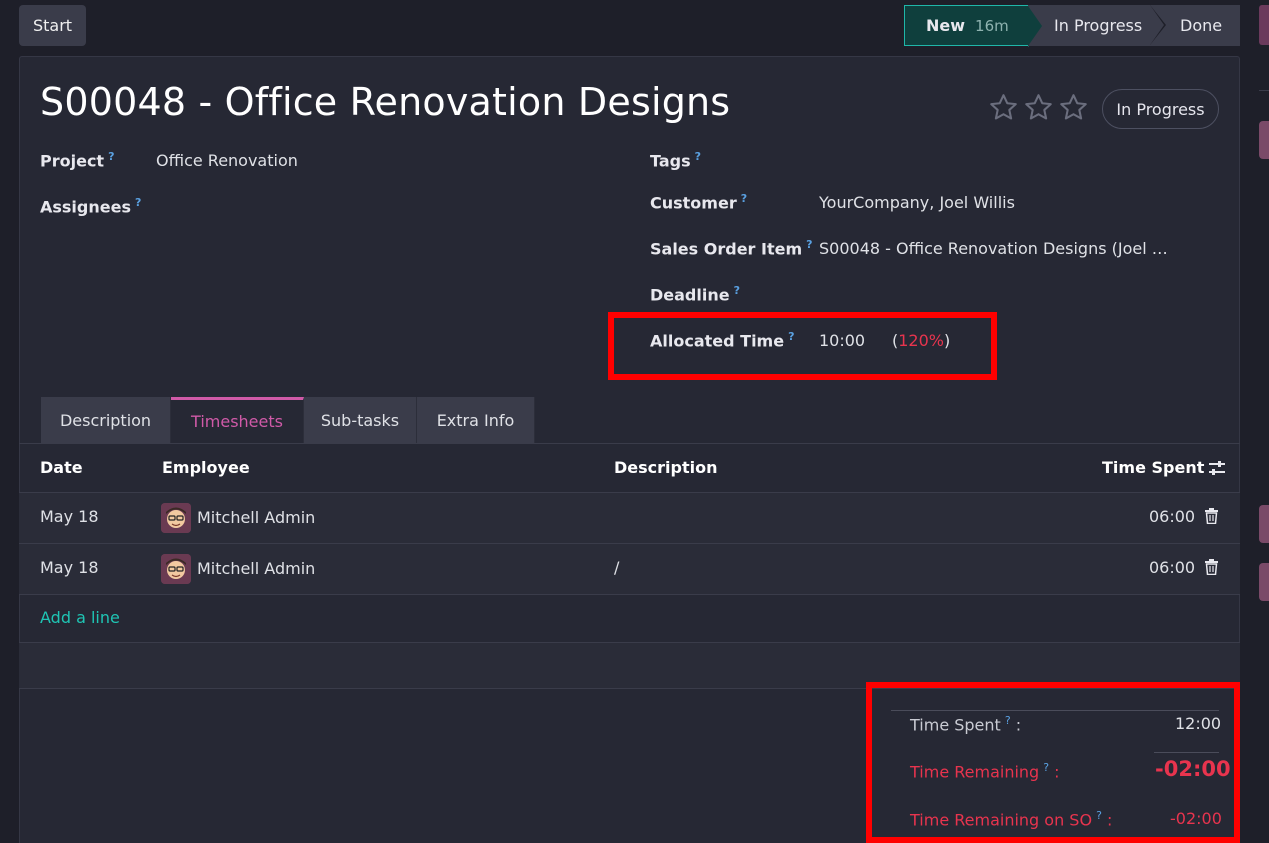  I want to click on summary-time-remaining-so-value: -02:00, so click(1196, 818).